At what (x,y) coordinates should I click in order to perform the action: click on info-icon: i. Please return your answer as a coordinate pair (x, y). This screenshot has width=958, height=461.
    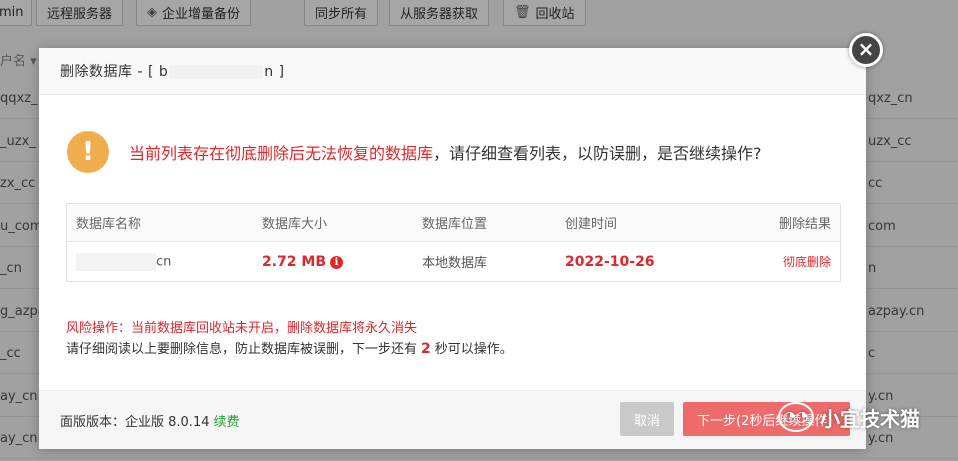
    Looking at the image, I should click on (337, 262).